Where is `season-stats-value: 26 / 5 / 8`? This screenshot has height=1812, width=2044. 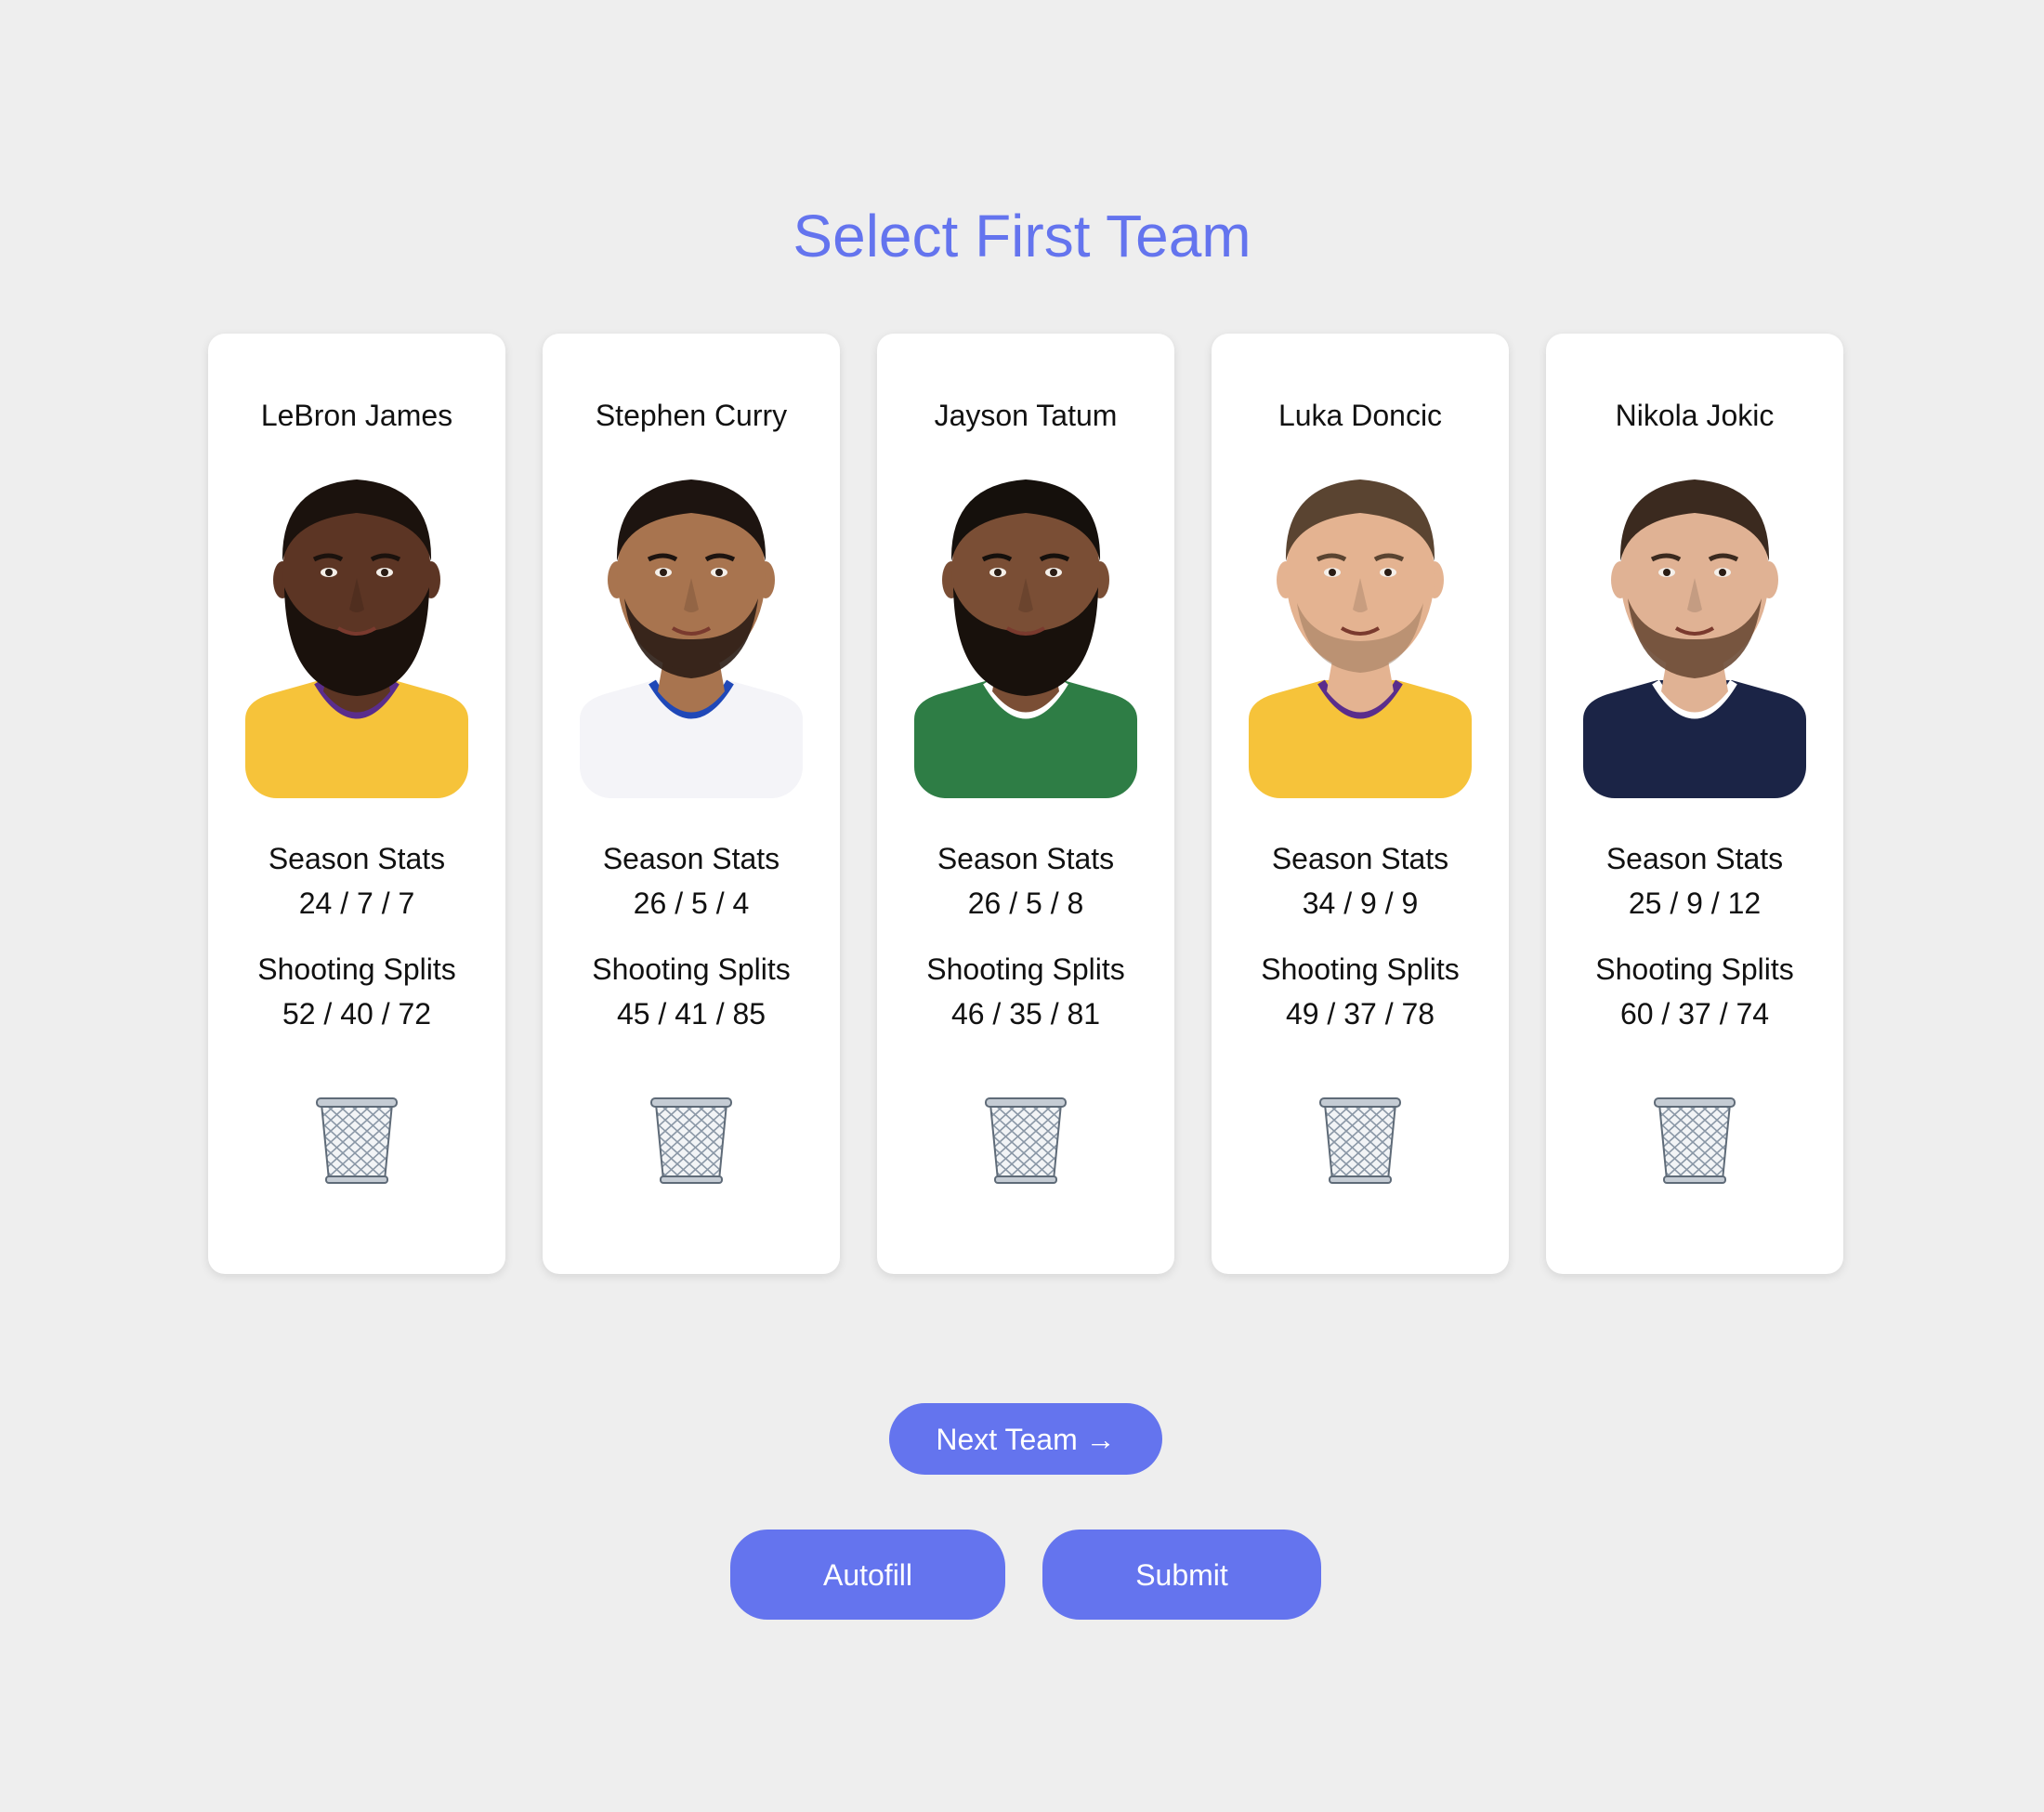 season-stats-value: 26 / 5 / 8 is located at coordinates (1025, 903).